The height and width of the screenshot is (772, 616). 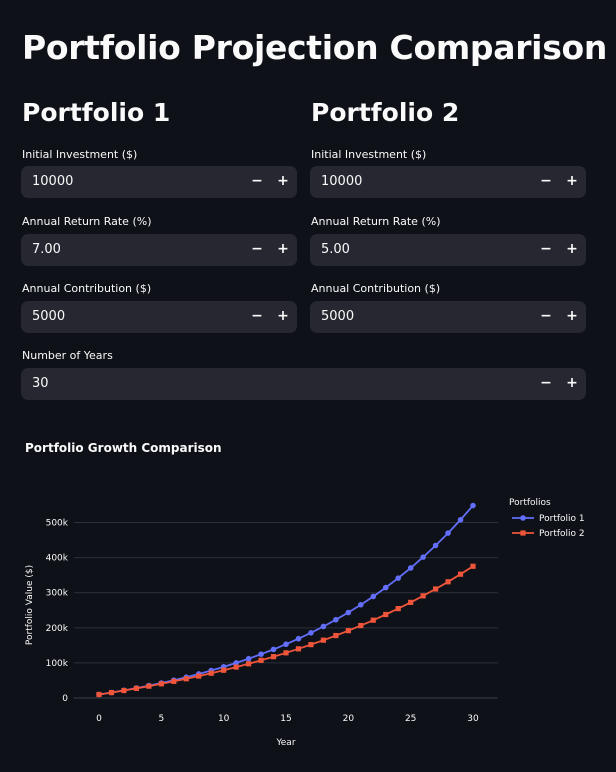 I want to click on y-tick-label: 100k, so click(x=57, y=664).